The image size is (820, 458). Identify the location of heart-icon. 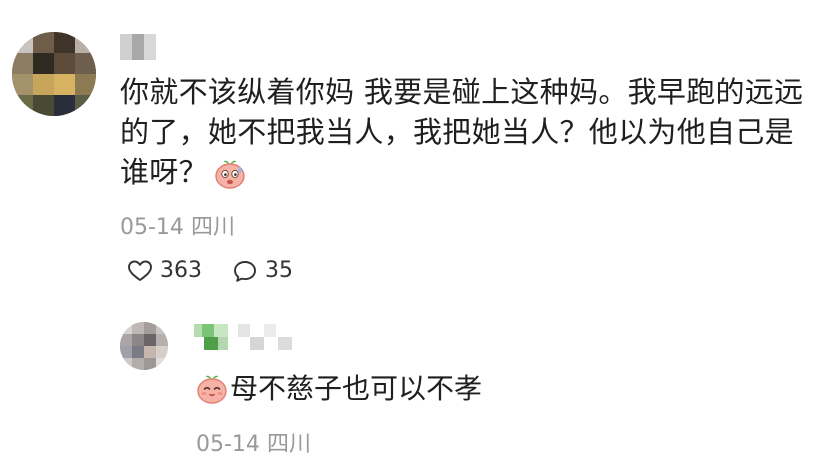
(140, 270).